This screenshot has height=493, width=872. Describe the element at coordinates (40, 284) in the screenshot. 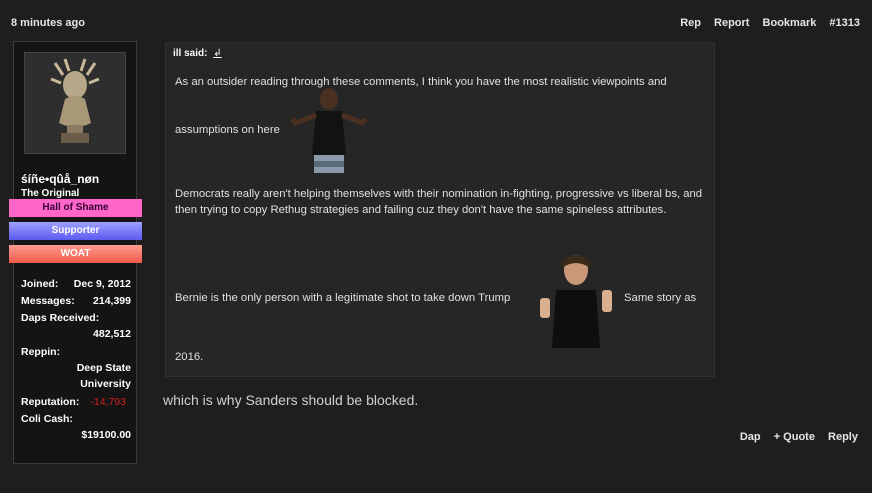

I see `stat-label: Joined:` at that location.